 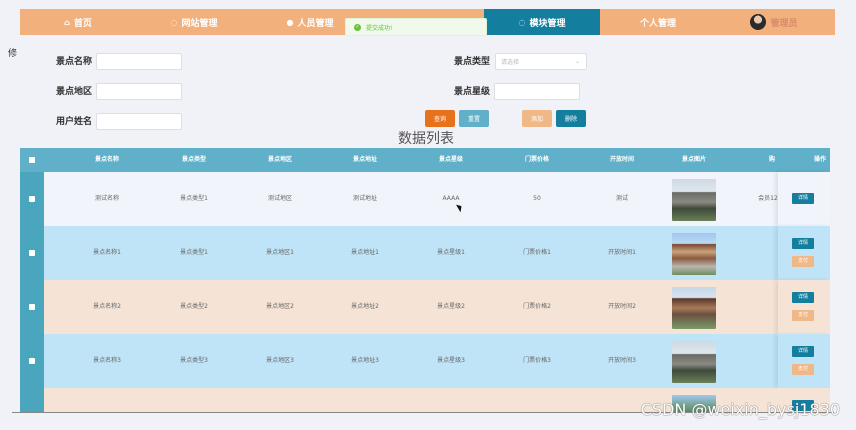 What do you see at coordinates (107, 360) in the screenshot?
I see `table-cell: 景点名称3` at bounding box center [107, 360].